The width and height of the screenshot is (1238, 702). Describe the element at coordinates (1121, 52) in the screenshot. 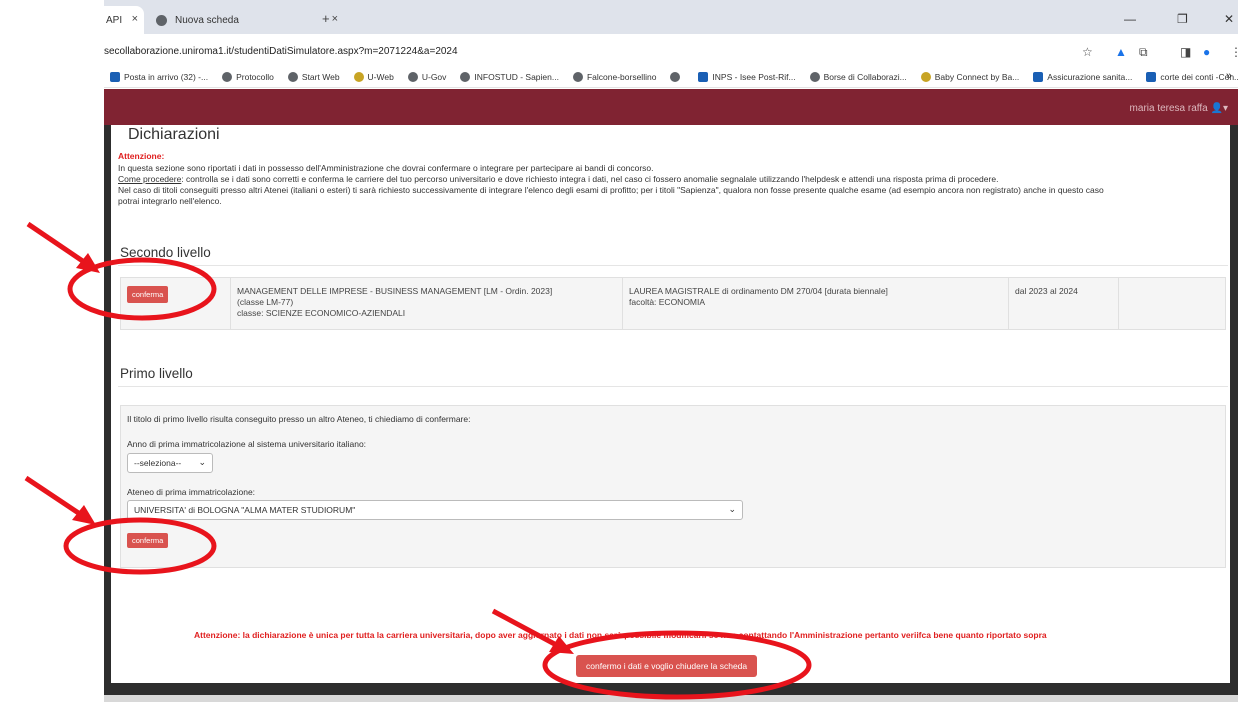

I see `drive-icon: ▲` at that location.